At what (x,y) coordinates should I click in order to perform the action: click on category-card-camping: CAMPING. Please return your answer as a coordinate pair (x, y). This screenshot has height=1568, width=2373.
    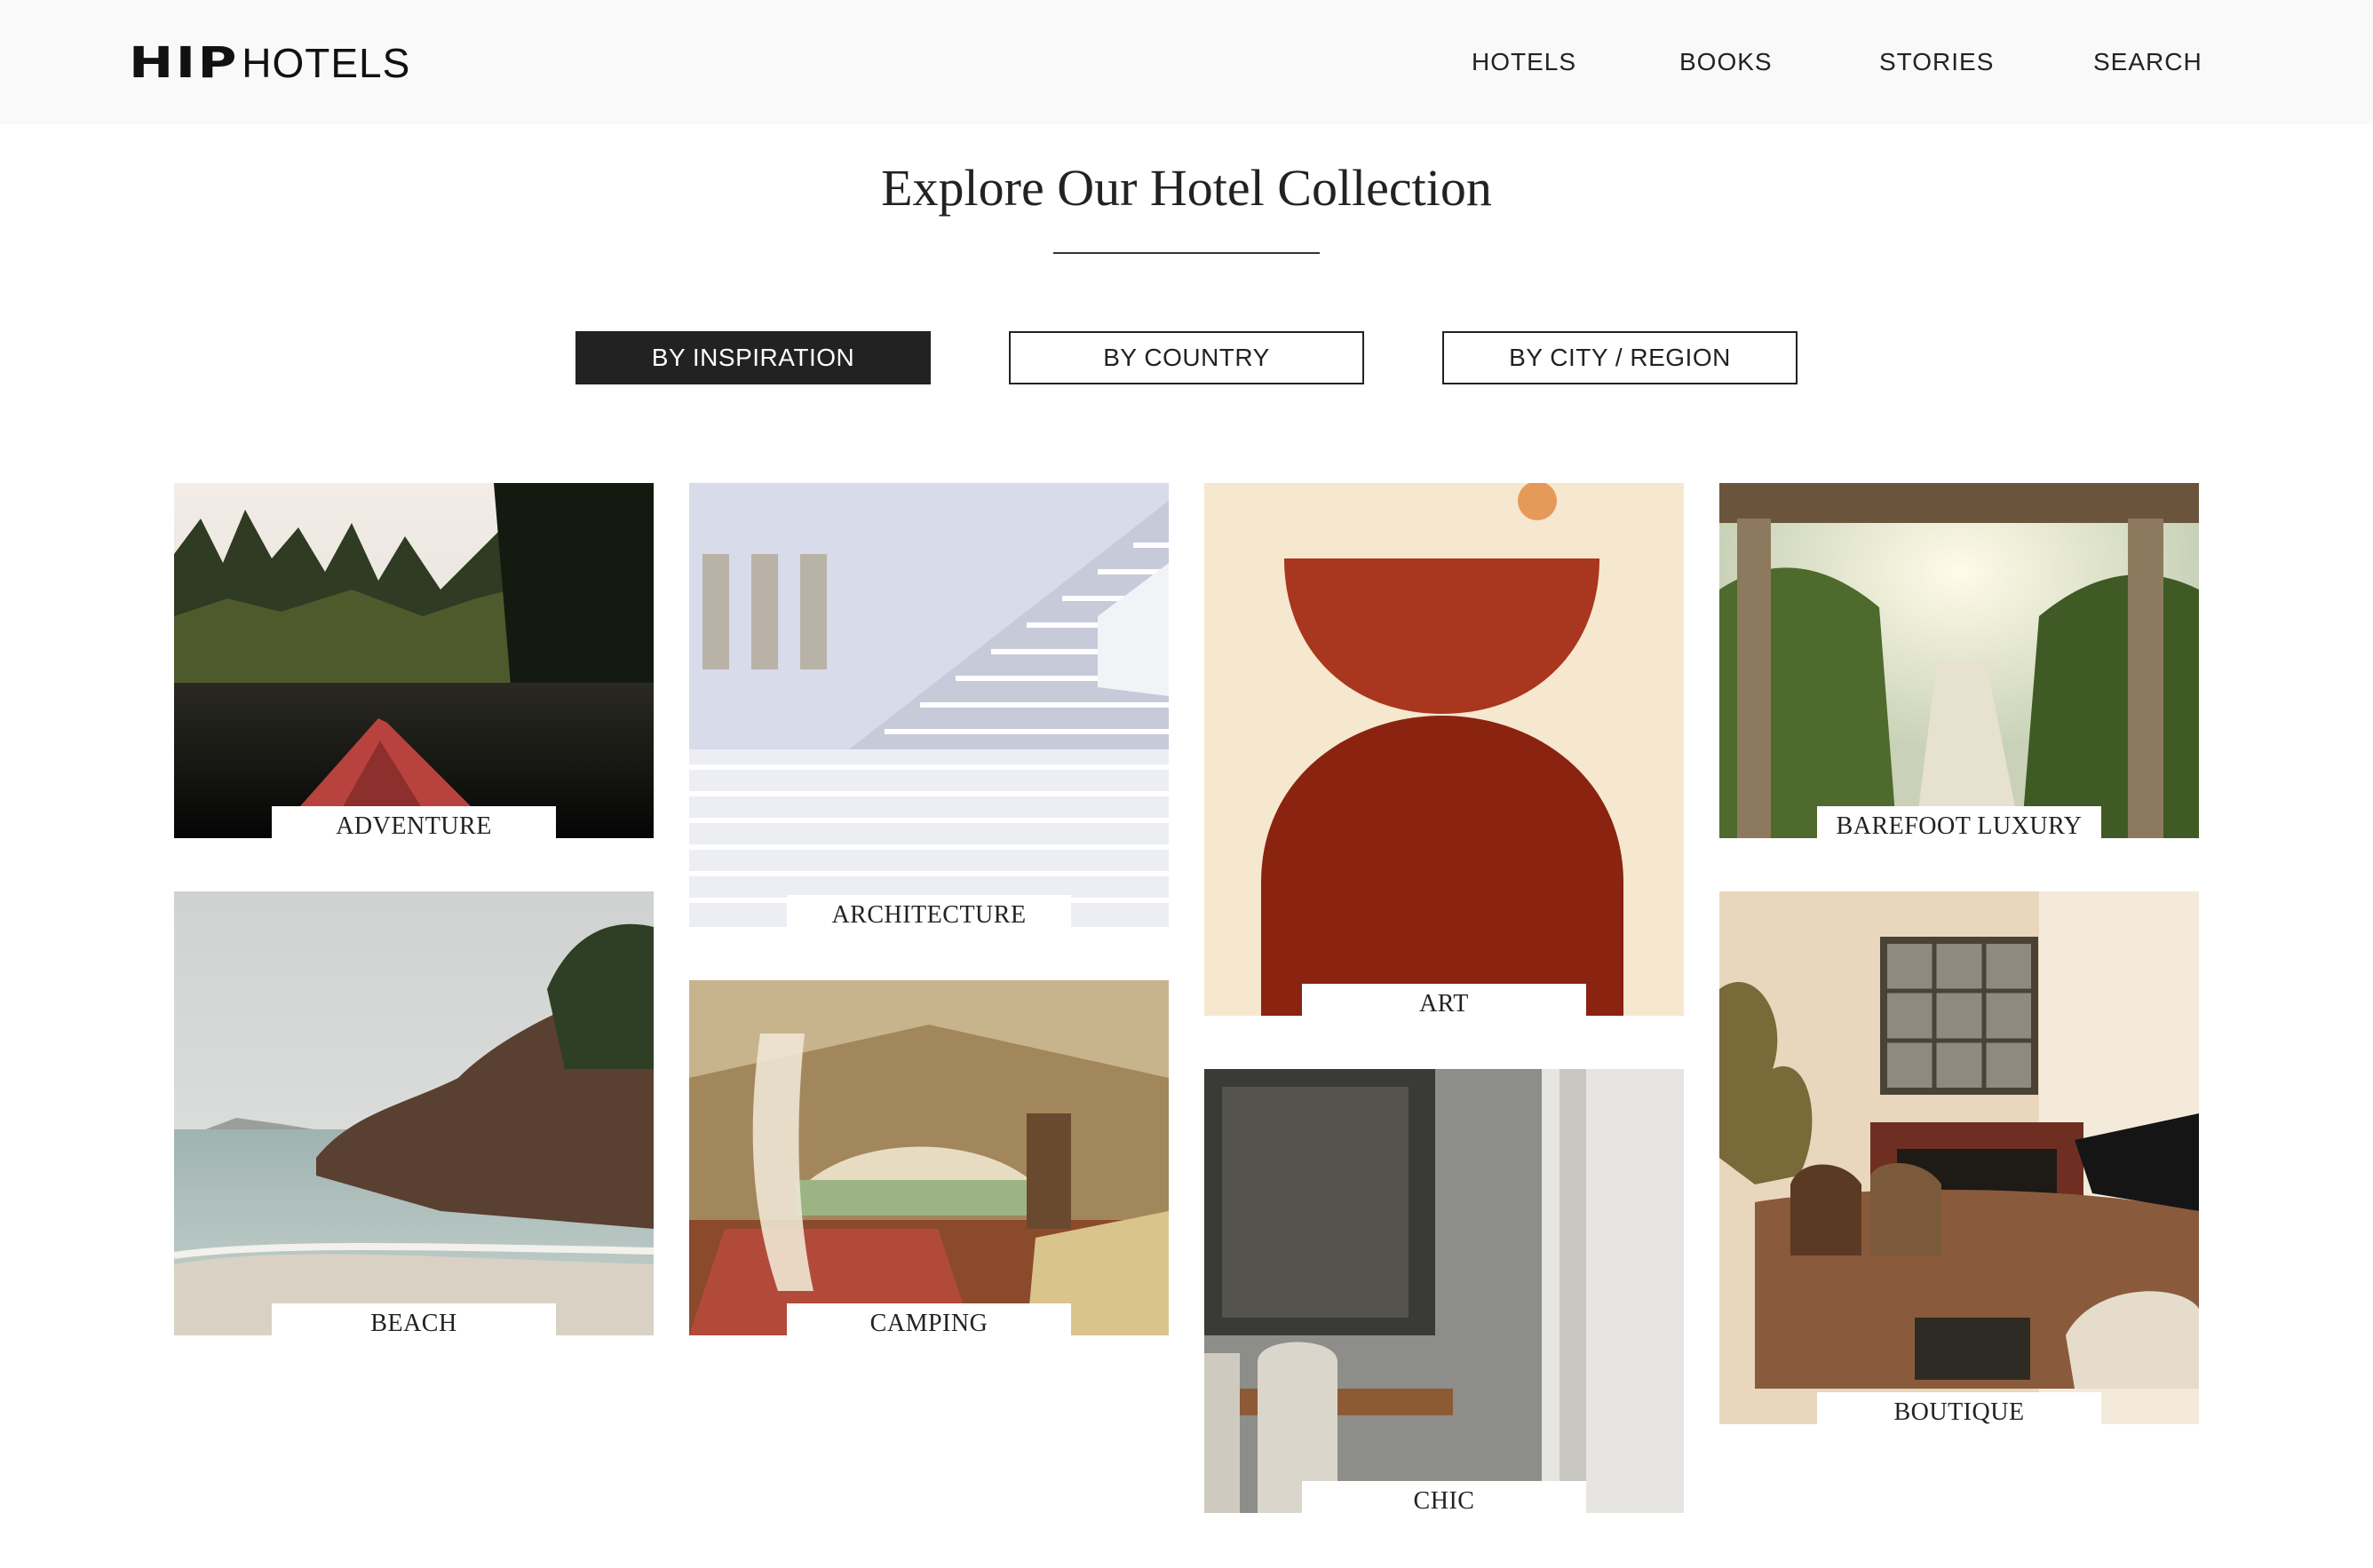
    Looking at the image, I should click on (929, 1157).